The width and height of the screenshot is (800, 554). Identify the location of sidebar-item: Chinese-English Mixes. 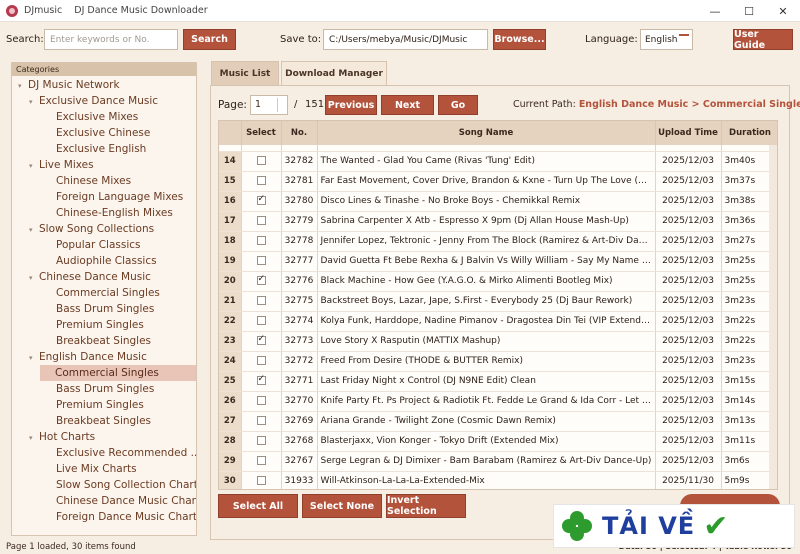
(114, 213).